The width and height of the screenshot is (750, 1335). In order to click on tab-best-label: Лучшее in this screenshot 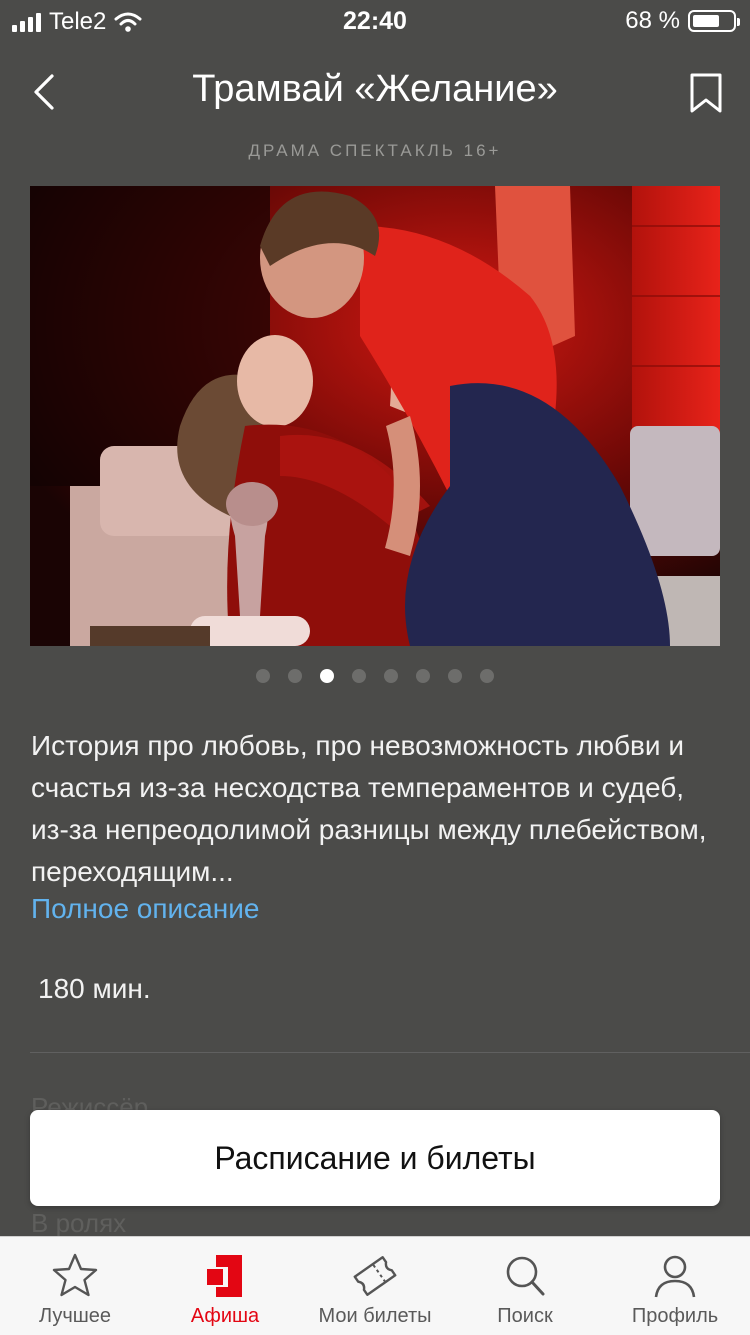, I will do `click(75, 1316)`.